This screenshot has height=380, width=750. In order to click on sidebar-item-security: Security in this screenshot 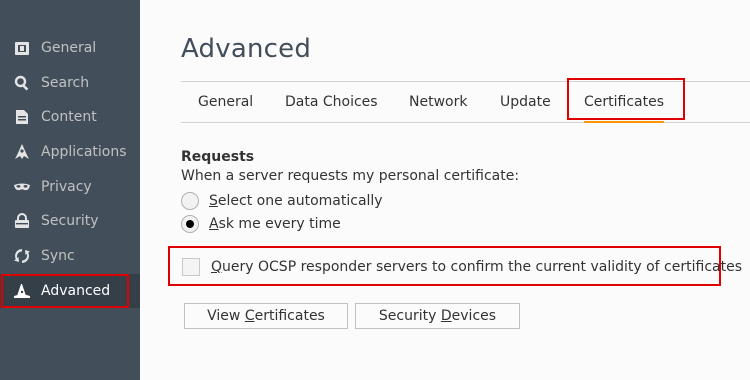, I will do `click(70, 221)`.